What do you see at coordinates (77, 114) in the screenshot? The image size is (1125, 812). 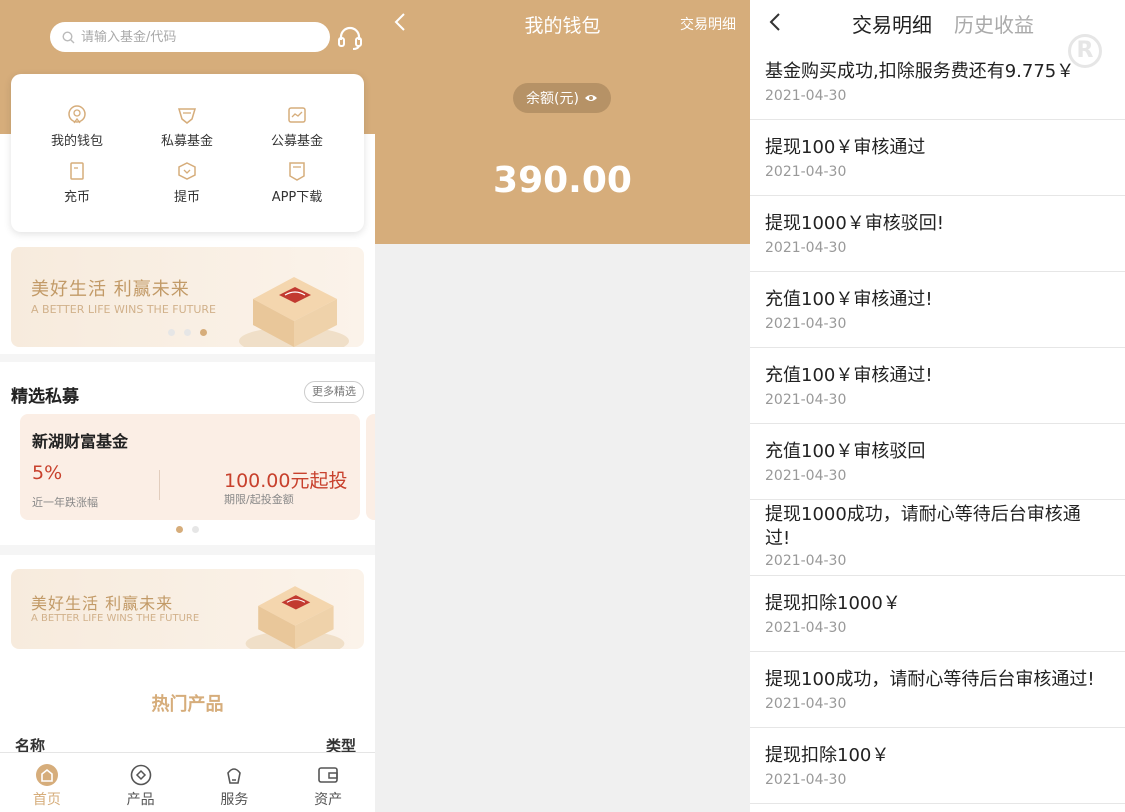 I see `wallet-icon` at bounding box center [77, 114].